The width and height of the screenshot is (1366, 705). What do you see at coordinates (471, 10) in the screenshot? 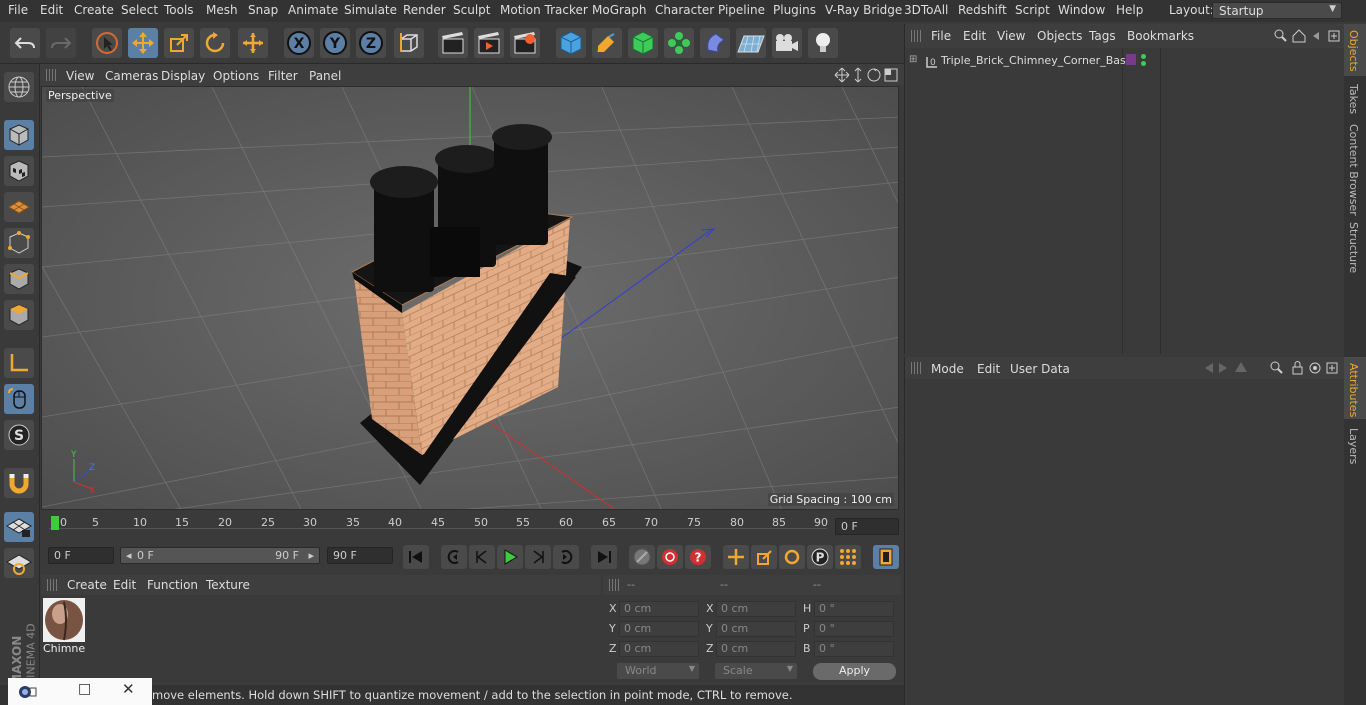
I see `menu-sculpt: Sculpt` at bounding box center [471, 10].